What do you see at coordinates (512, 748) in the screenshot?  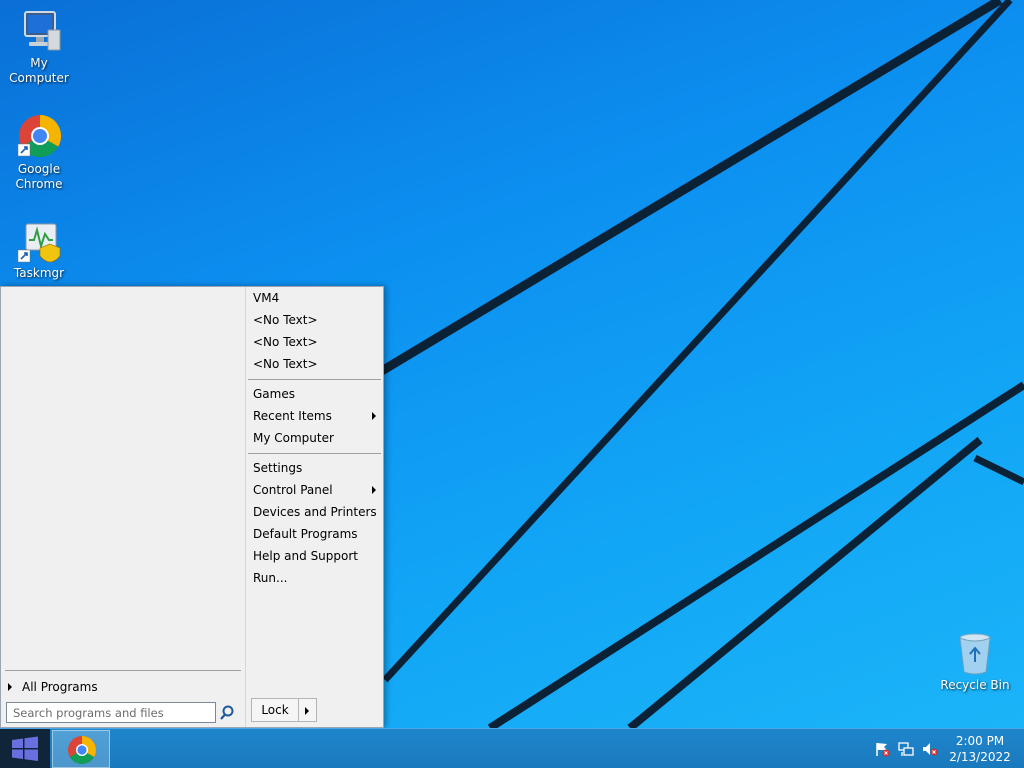 I see `taskbar: 2:00 PM 2/13/2022` at bounding box center [512, 748].